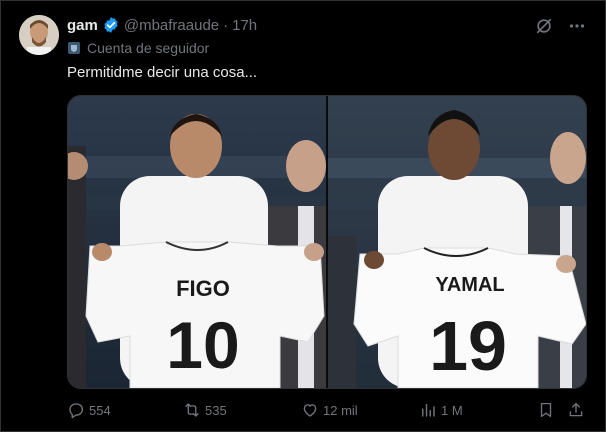  I want to click on bookmark-icon, so click(546, 410).